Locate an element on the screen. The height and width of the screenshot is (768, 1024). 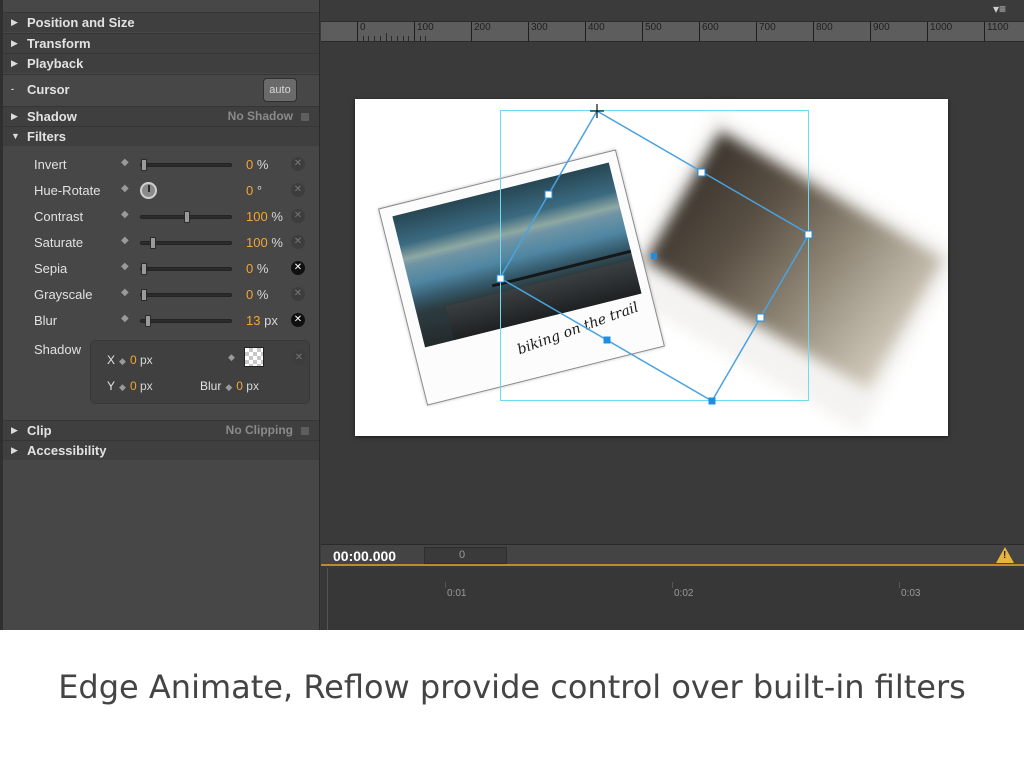
timecode-display: 00:00.000 is located at coordinates (364, 556).